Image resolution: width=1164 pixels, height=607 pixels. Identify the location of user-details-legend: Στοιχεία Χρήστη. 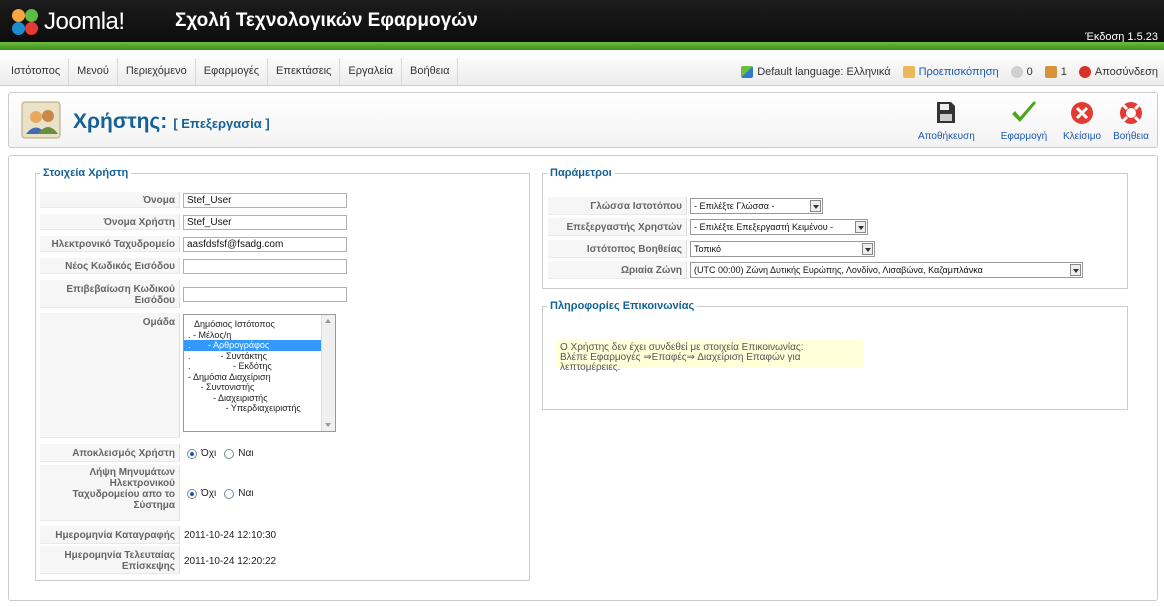
(86, 173).